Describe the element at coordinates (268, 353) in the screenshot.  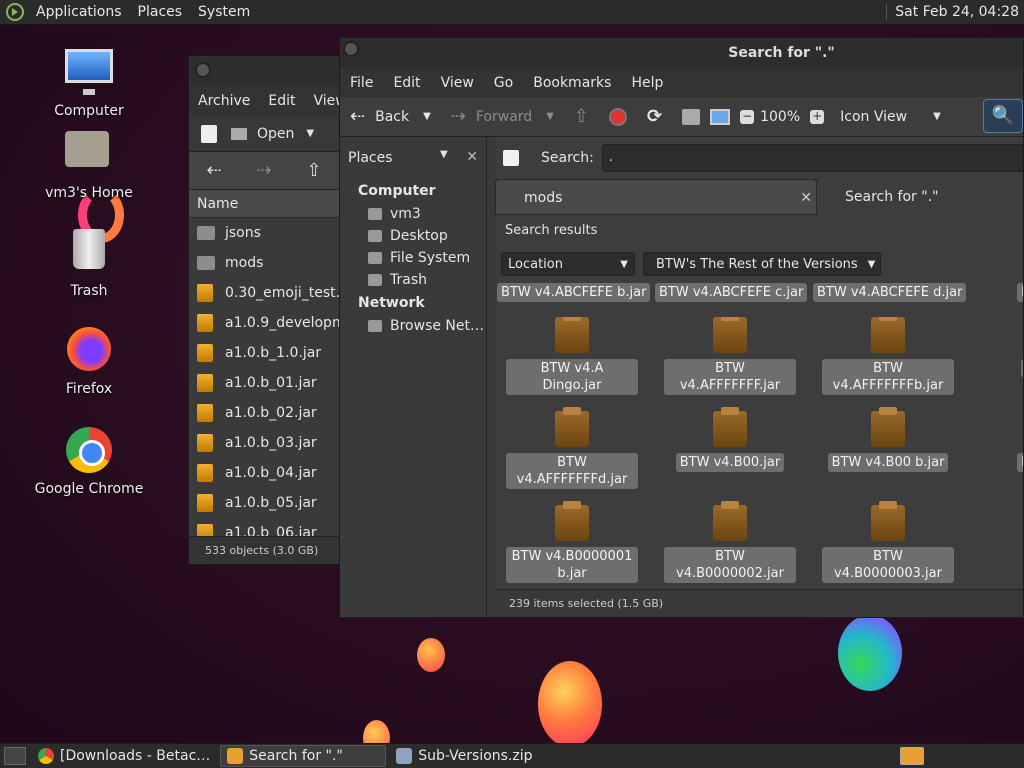
I see `list-item: a1.0.b_1.0.jar` at that location.